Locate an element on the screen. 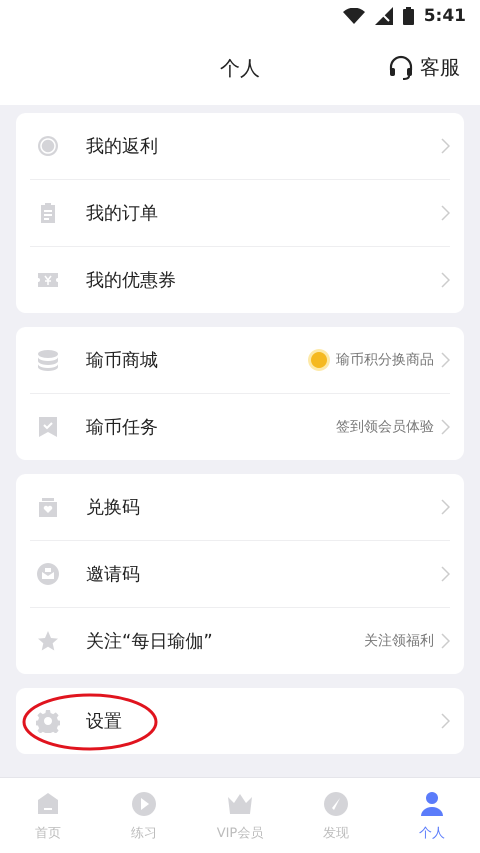 Image resolution: width=480 pixels, height=853 pixels. clock: 5:41 is located at coordinates (445, 16).